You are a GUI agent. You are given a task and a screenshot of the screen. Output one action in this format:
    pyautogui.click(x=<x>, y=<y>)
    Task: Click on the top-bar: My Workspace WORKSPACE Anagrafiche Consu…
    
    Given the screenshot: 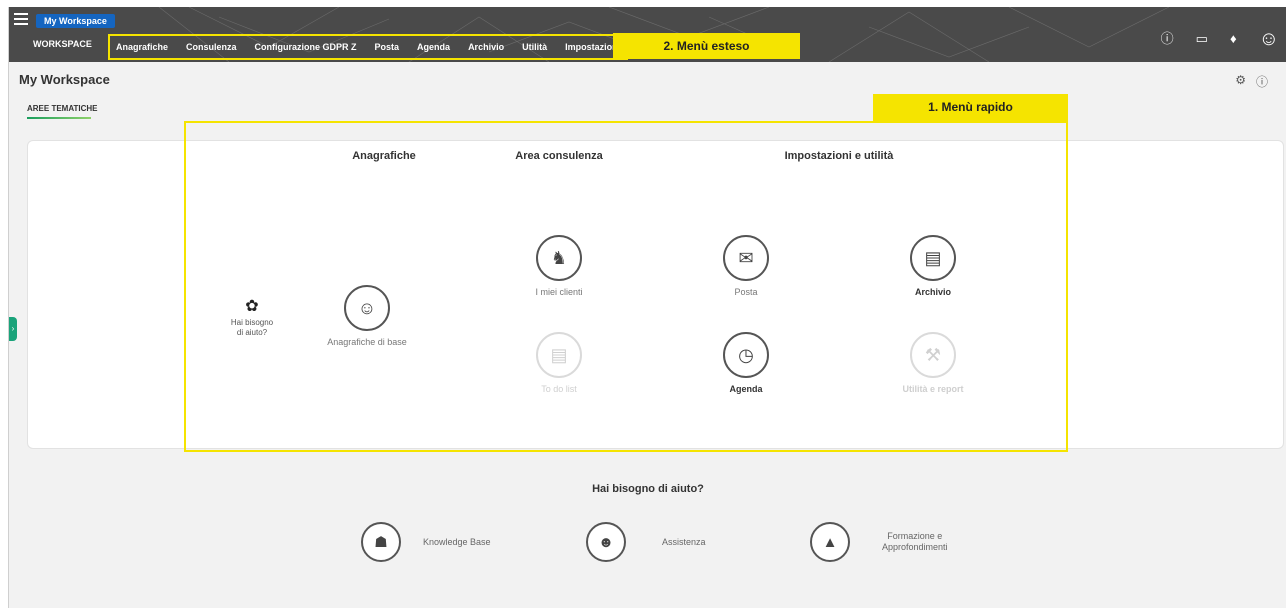 What is the action you would take?
    pyautogui.click(x=647, y=34)
    